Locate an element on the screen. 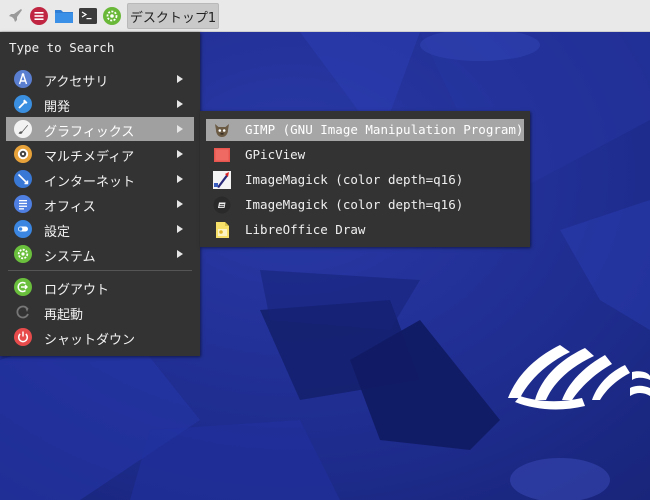 The image size is (650, 500). menu-item-internet: インターネット is located at coordinates (100, 179).